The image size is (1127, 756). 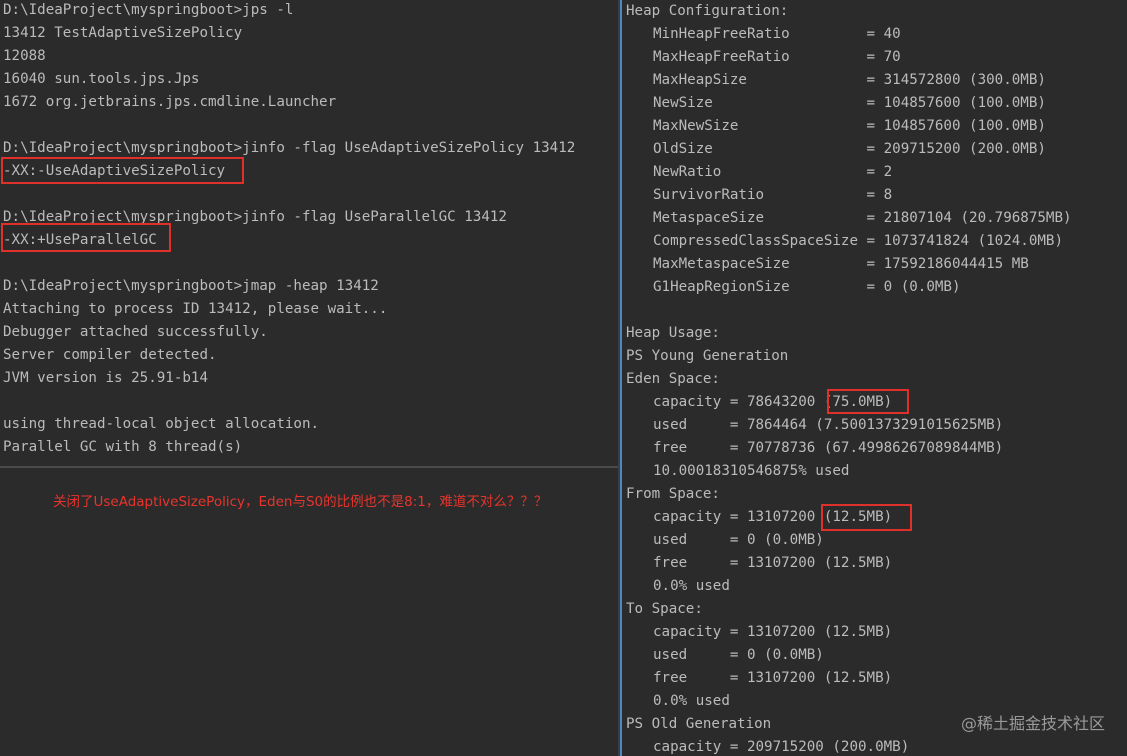 I want to click on heap-line: MaxNewSize = 104857600 (100.0MB), so click(x=849, y=126).